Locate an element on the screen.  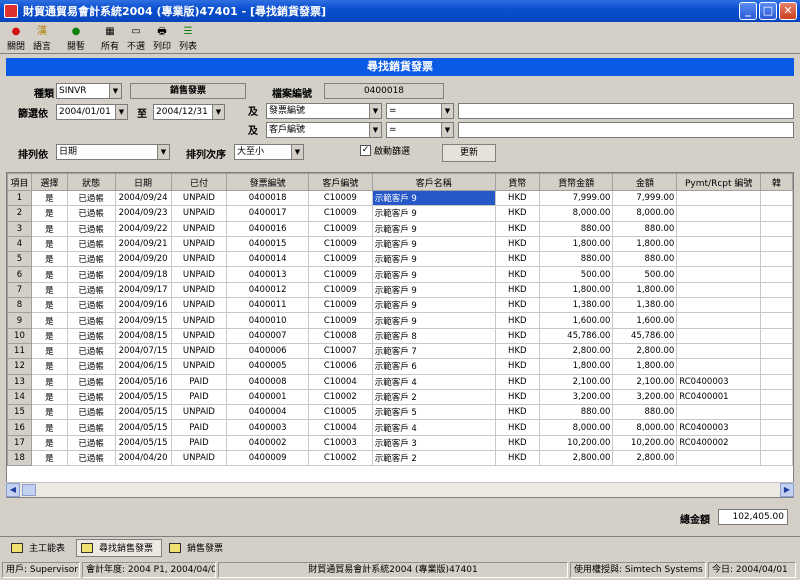
form-banner: 尋找銷貨發票 is located at coordinates (400, 67).